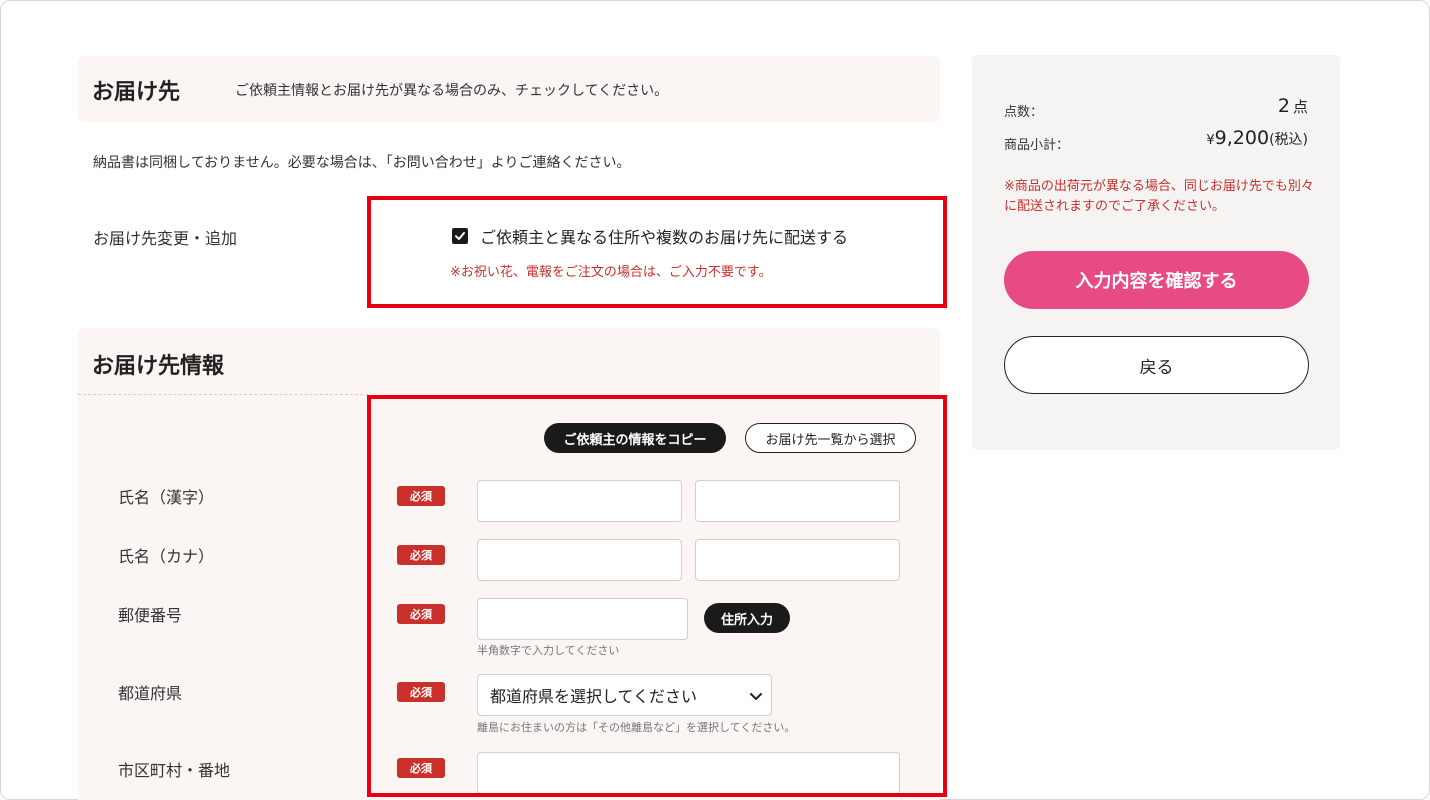 The width and height of the screenshot is (1430, 800). What do you see at coordinates (1037, 145) in the screenshot?
I see `subtotal-label: 商品小計：` at bounding box center [1037, 145].